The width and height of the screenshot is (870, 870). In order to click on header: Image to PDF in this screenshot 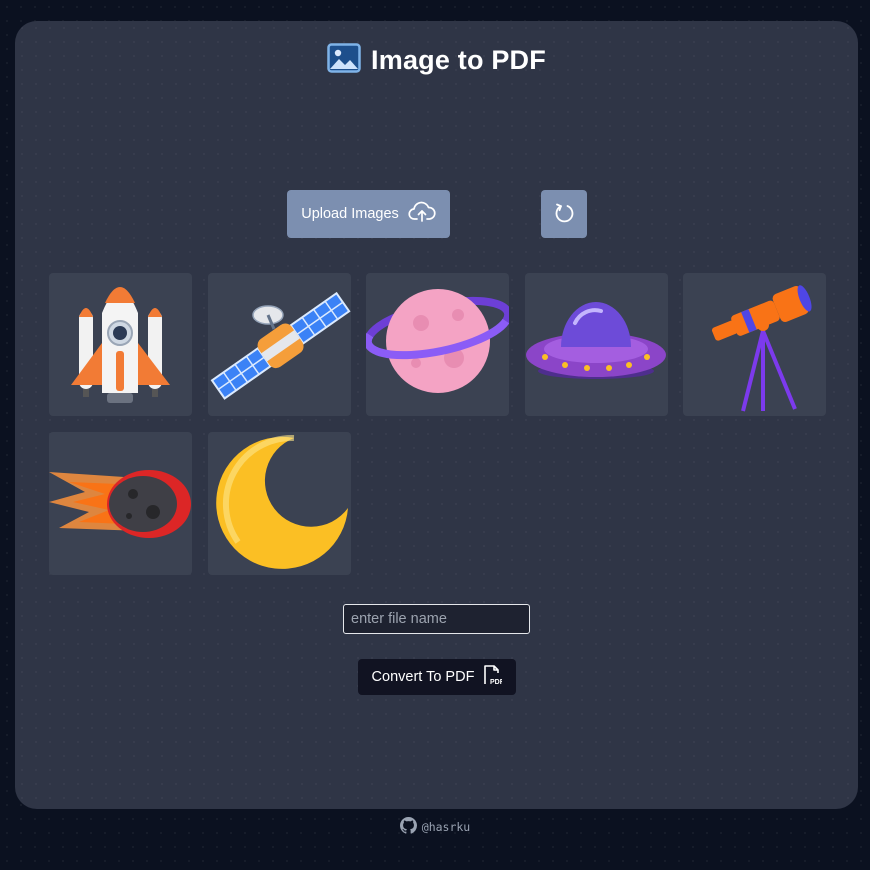, I will do `click(436, 60)`.